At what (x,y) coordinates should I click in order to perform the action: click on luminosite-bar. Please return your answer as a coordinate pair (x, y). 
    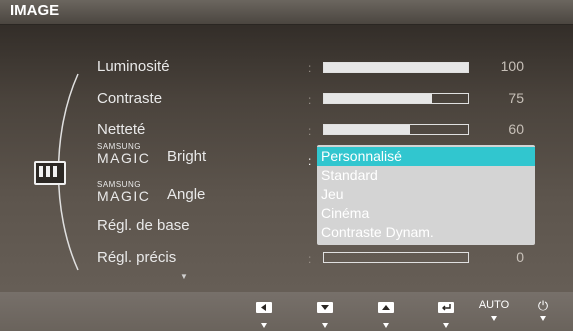
    Looking at the image, I should click on (396, 67).